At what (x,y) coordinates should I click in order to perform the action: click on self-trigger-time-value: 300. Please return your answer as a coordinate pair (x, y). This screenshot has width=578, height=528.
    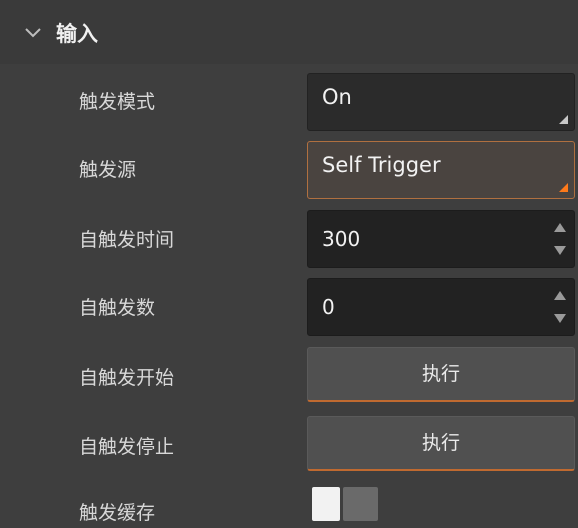
    Looking at the image, I should click on (341, 239).